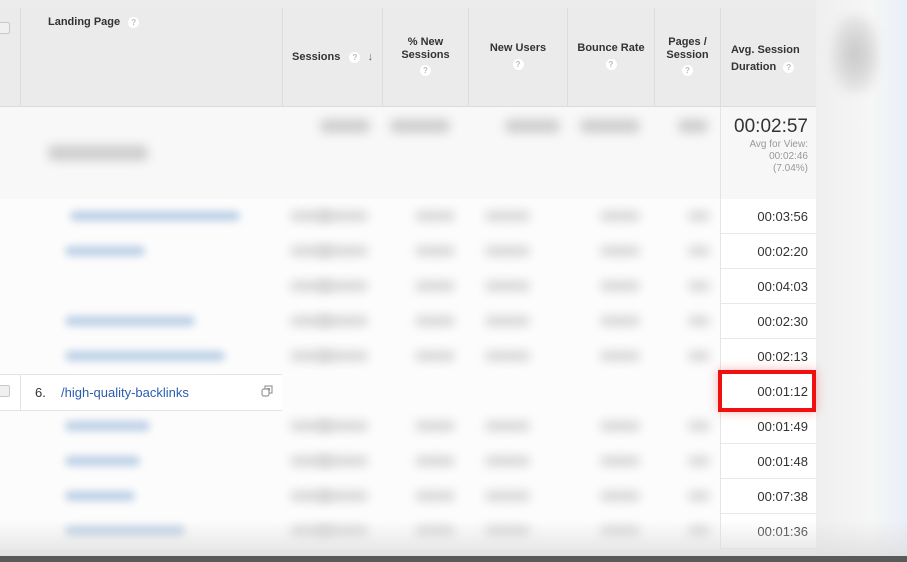 This screenshot has height=562, width=907. Describe the element at coordinates (408, 286) in the screenshot. I see `table-row: 00:04:03` at that location.